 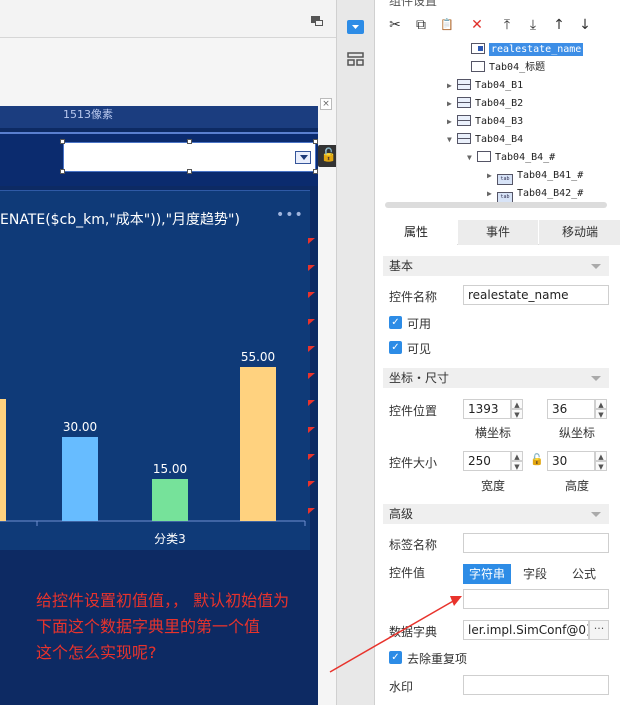 What do you see at coordinates (503, 68) in the screenshot?
I see `tree-node: Tab04_标题` at bounding box center [503, 68].